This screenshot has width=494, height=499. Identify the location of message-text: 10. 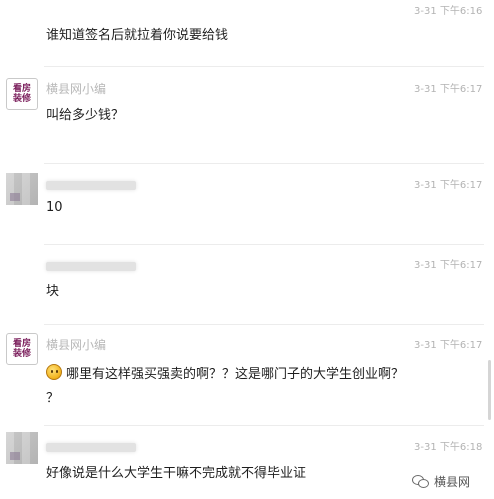
(54, 207).